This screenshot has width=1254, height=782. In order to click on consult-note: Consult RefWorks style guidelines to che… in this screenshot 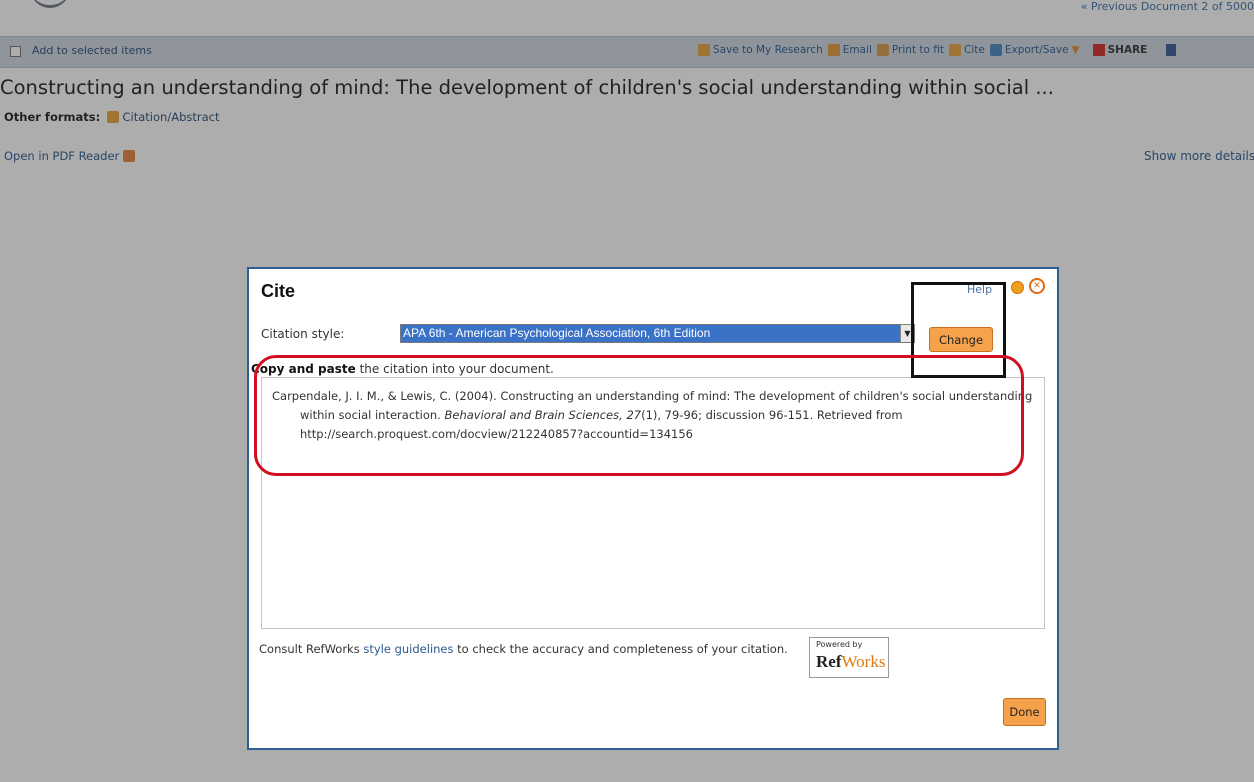, I will do `click(523, 649)`.